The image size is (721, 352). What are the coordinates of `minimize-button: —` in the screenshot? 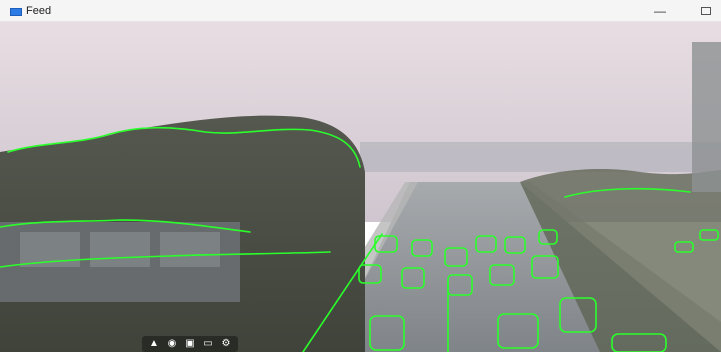 It's located at (660, 11).